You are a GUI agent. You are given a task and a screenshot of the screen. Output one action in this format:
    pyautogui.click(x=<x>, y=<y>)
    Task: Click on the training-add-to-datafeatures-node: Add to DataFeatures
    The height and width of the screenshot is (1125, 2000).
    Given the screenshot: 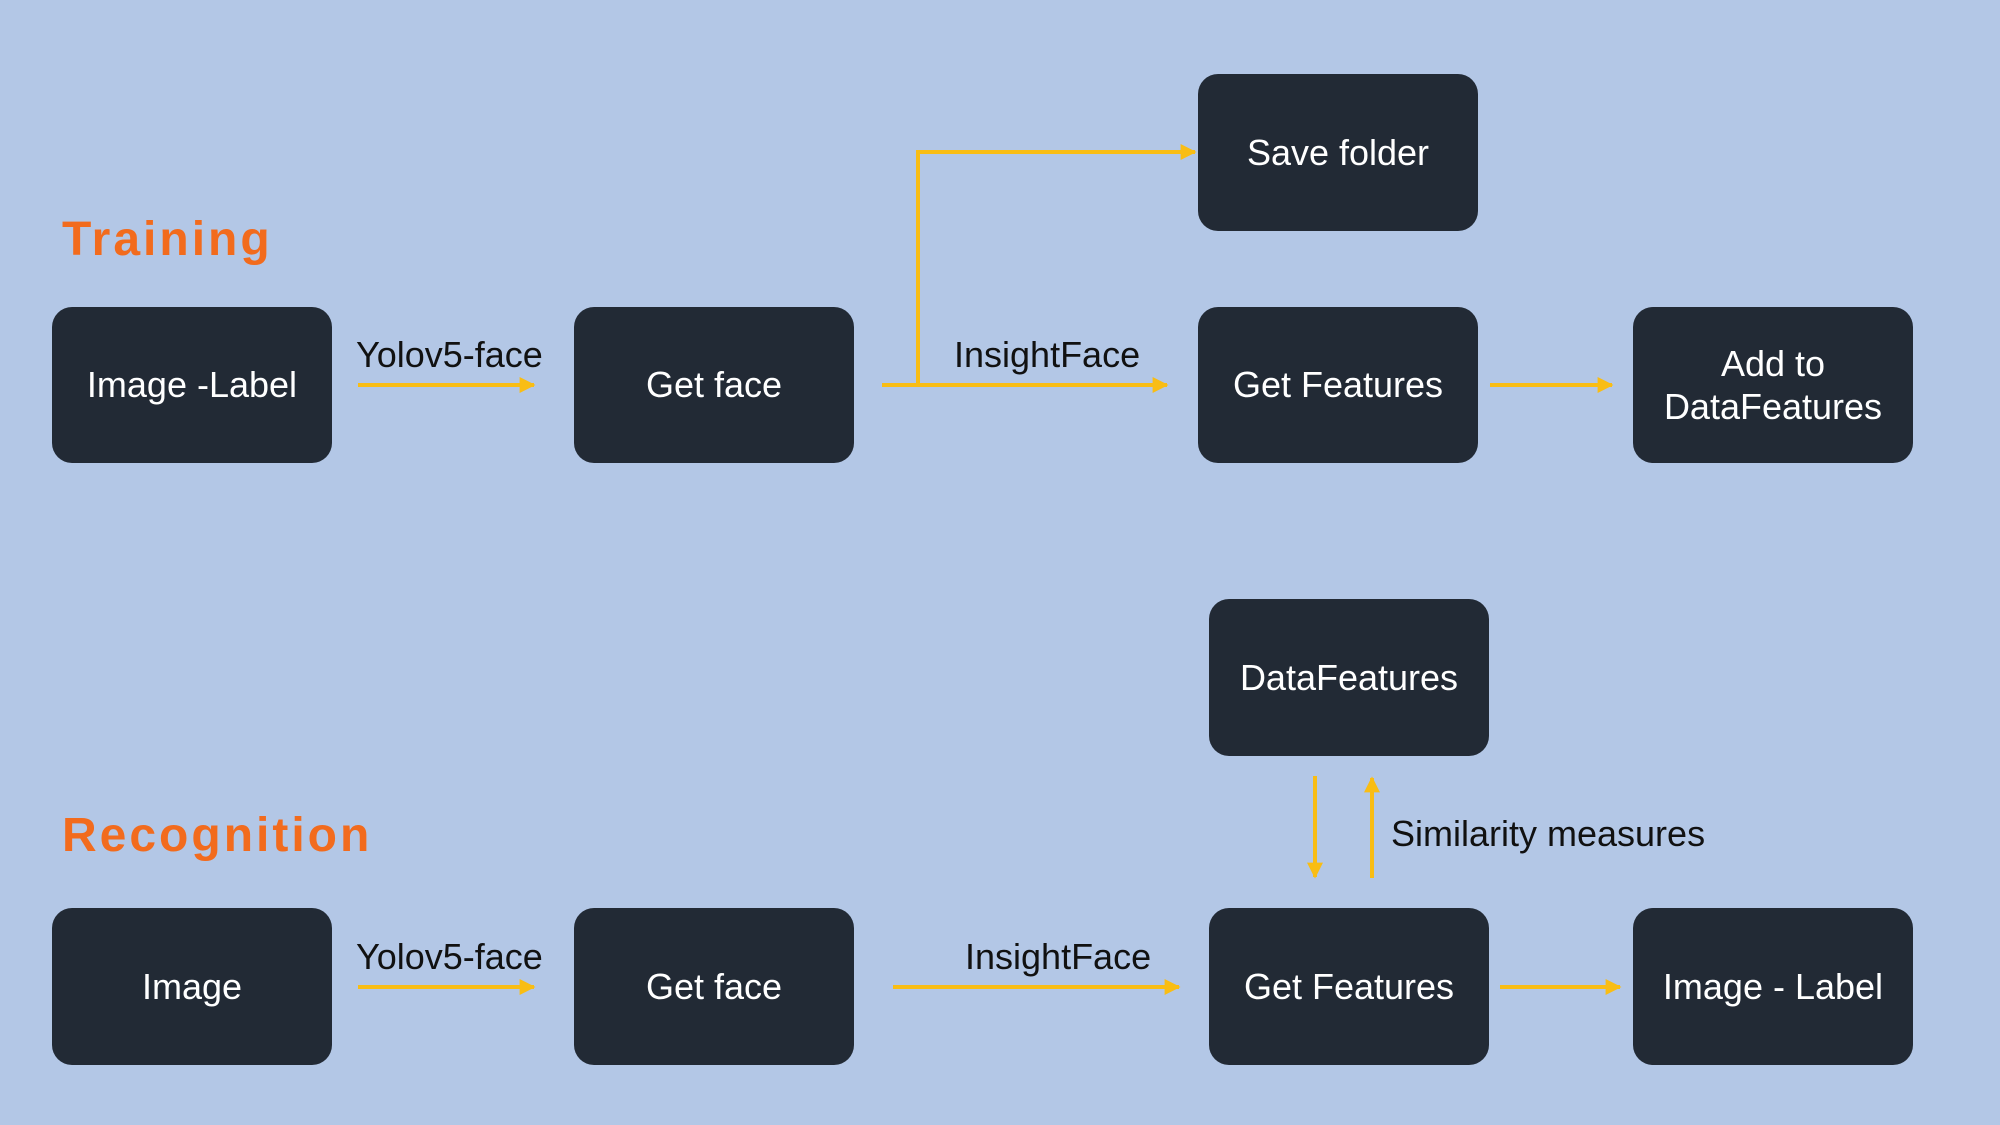 What is the action you would take?
    pyautogui.click(x=1773, y=385)
    